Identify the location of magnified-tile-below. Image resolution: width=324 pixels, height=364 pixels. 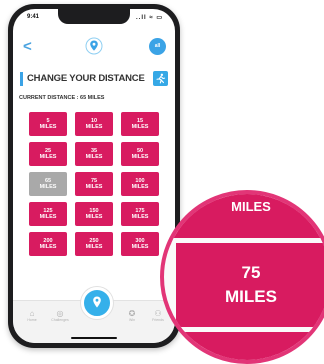
(244, 346).